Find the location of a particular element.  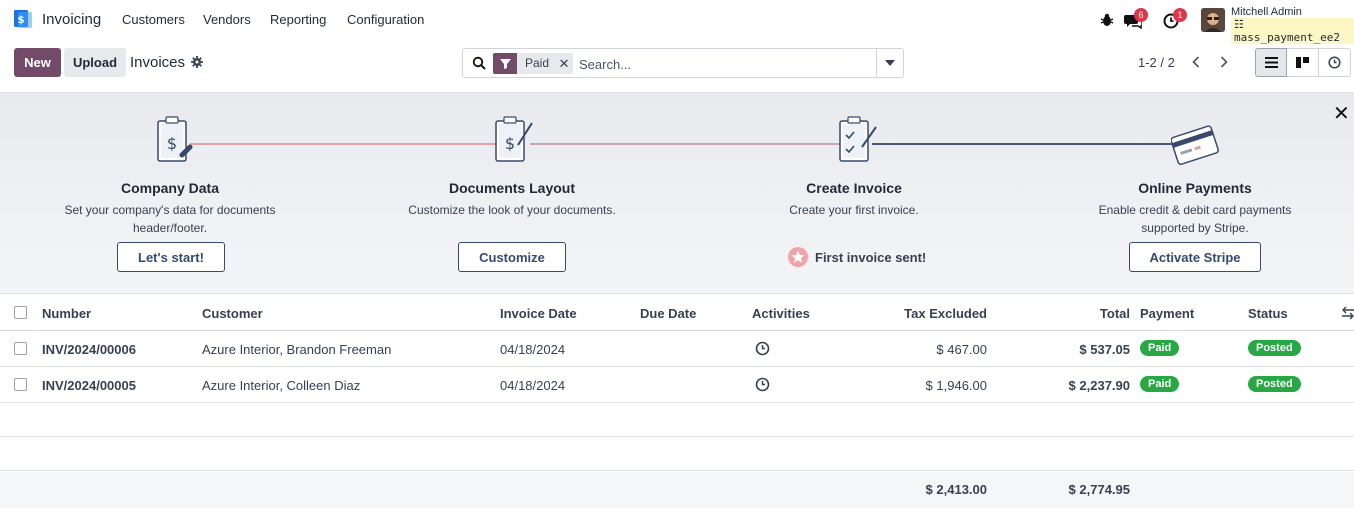

activate-stripe-button: Activate Stripe is located at coordinates (1195, 257).